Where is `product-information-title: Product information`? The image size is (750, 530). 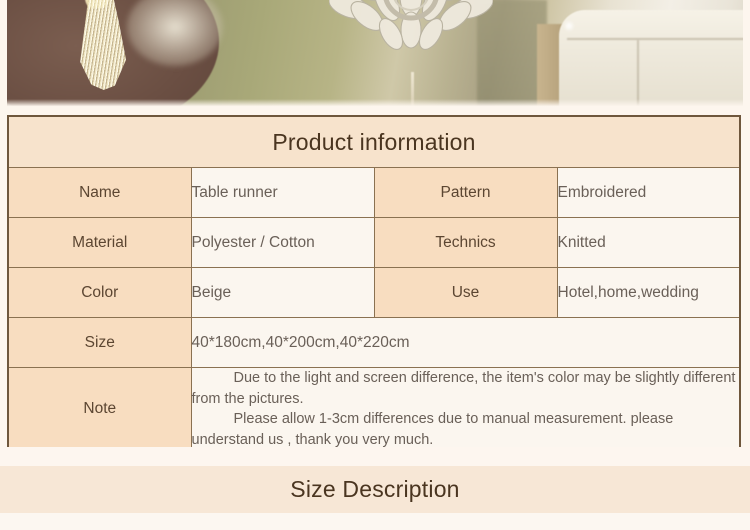
product-information-title: Product information is located at coordinates (374, 141).